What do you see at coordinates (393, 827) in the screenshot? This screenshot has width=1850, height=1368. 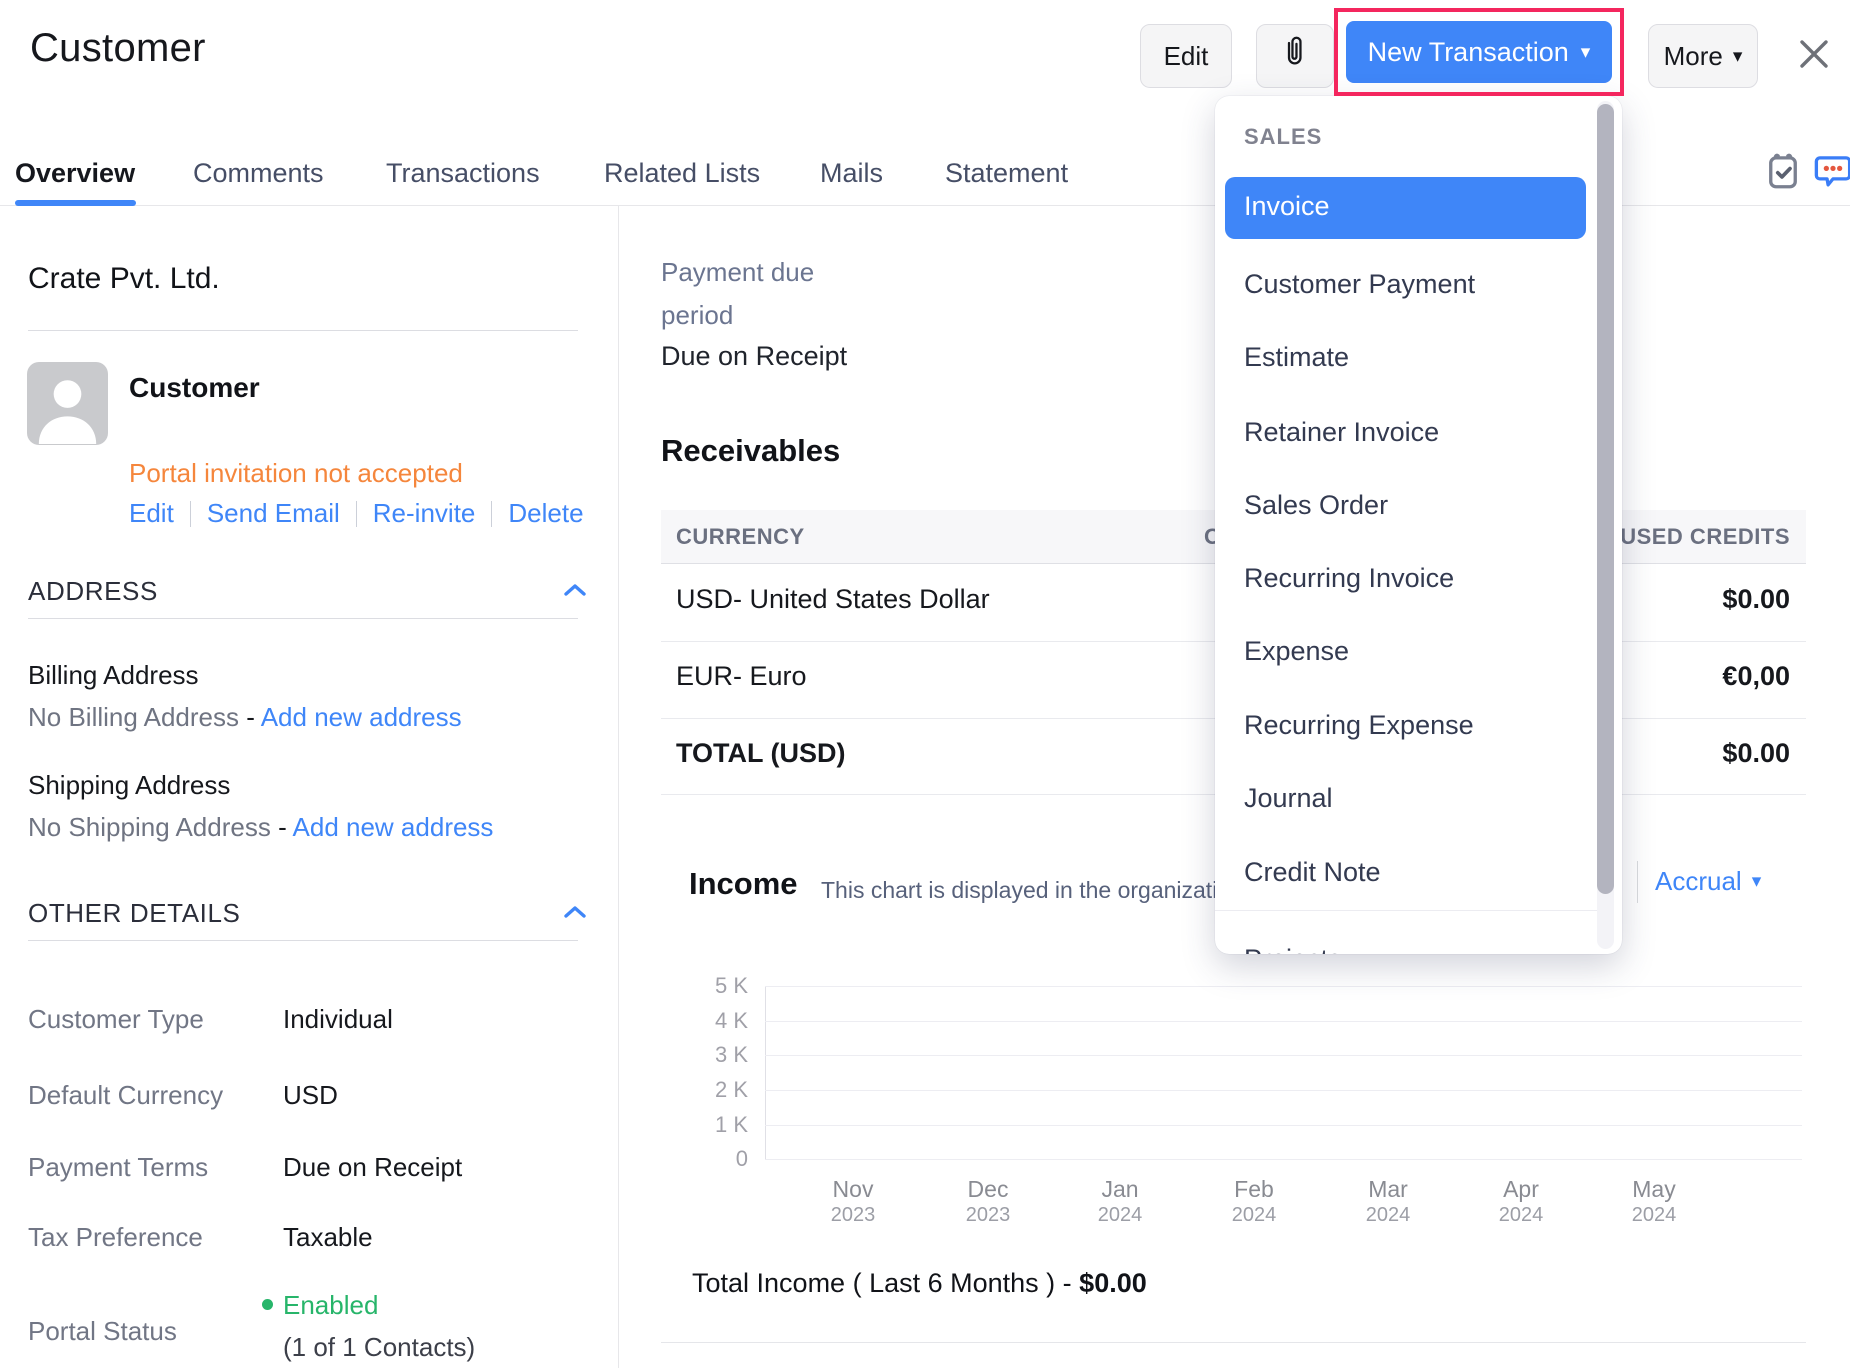 I see `add-shipping-address-link: Add new address` at bounding box center [393, 827].